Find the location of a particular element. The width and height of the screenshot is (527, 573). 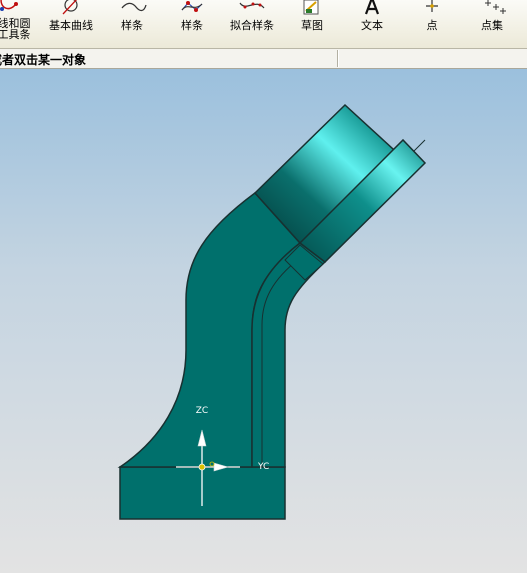

basic-curve-label: 基本曲线 is located at coordinates (71, 25).